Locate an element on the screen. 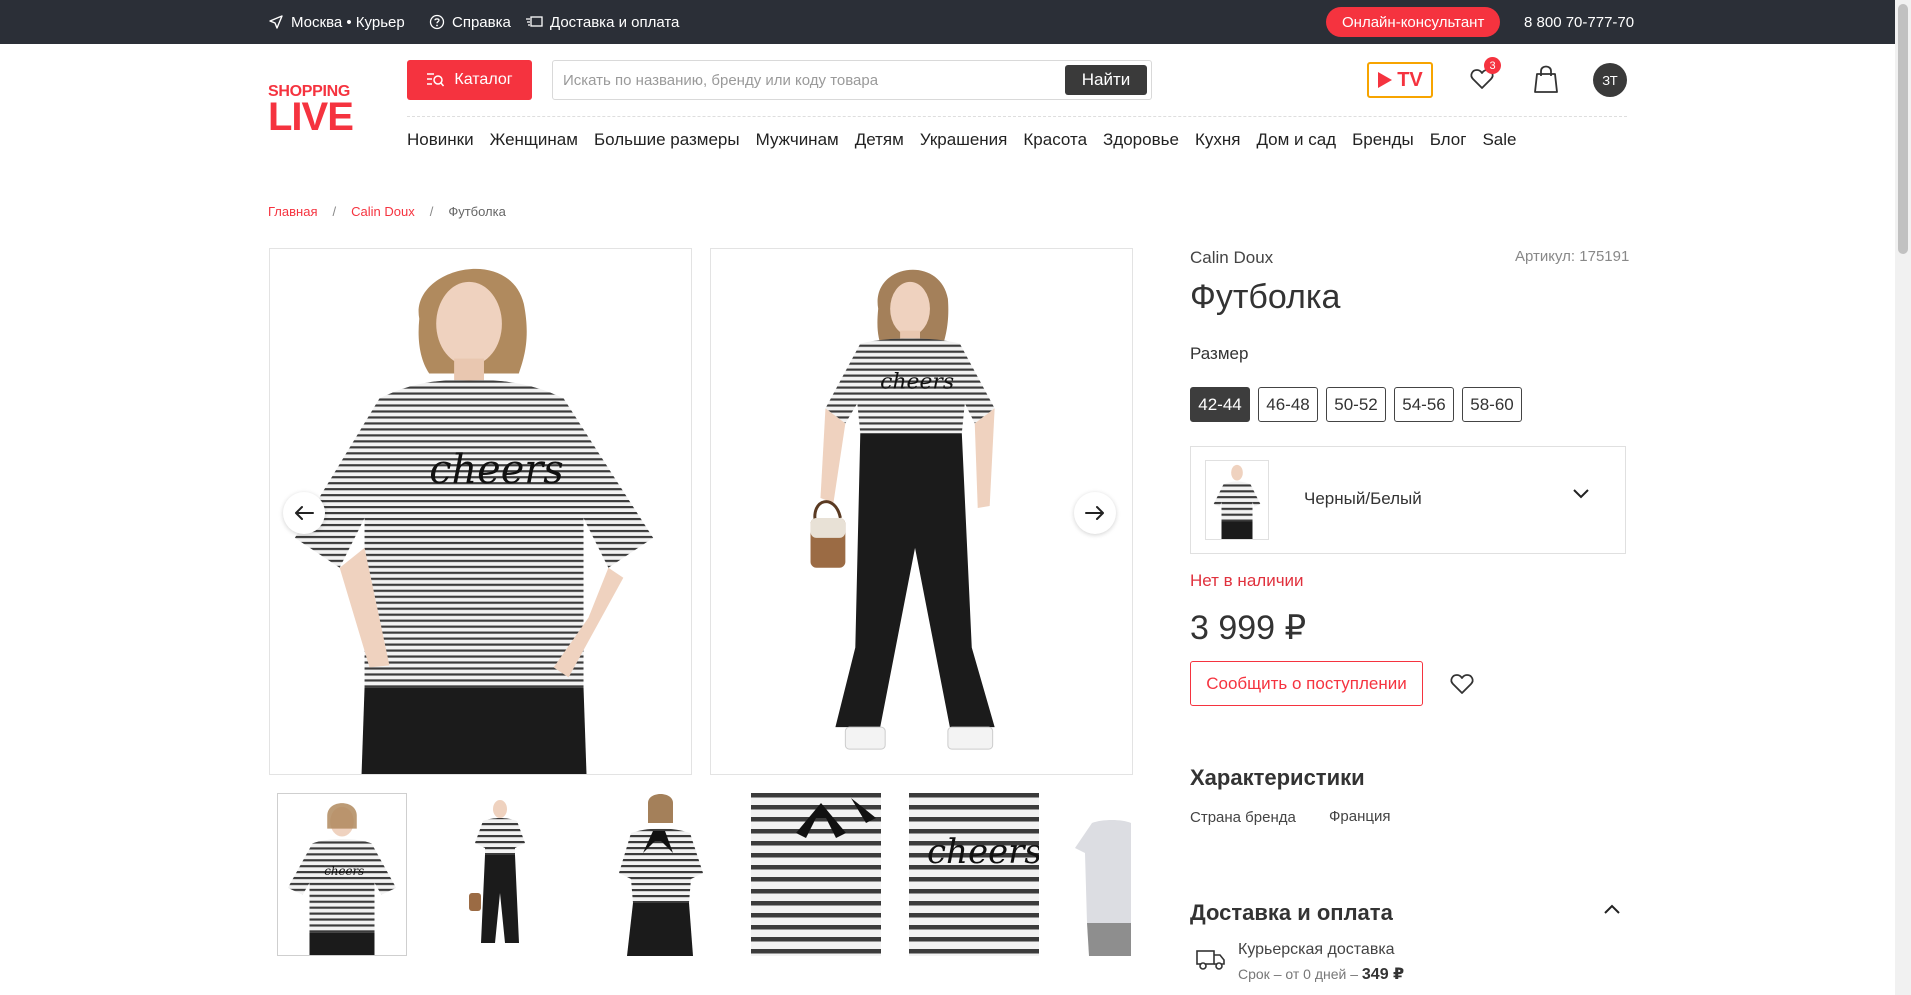 This screenshot has width=1911, height=995. breadcrumb-current: Футболка is located at coordinates (477, 211).